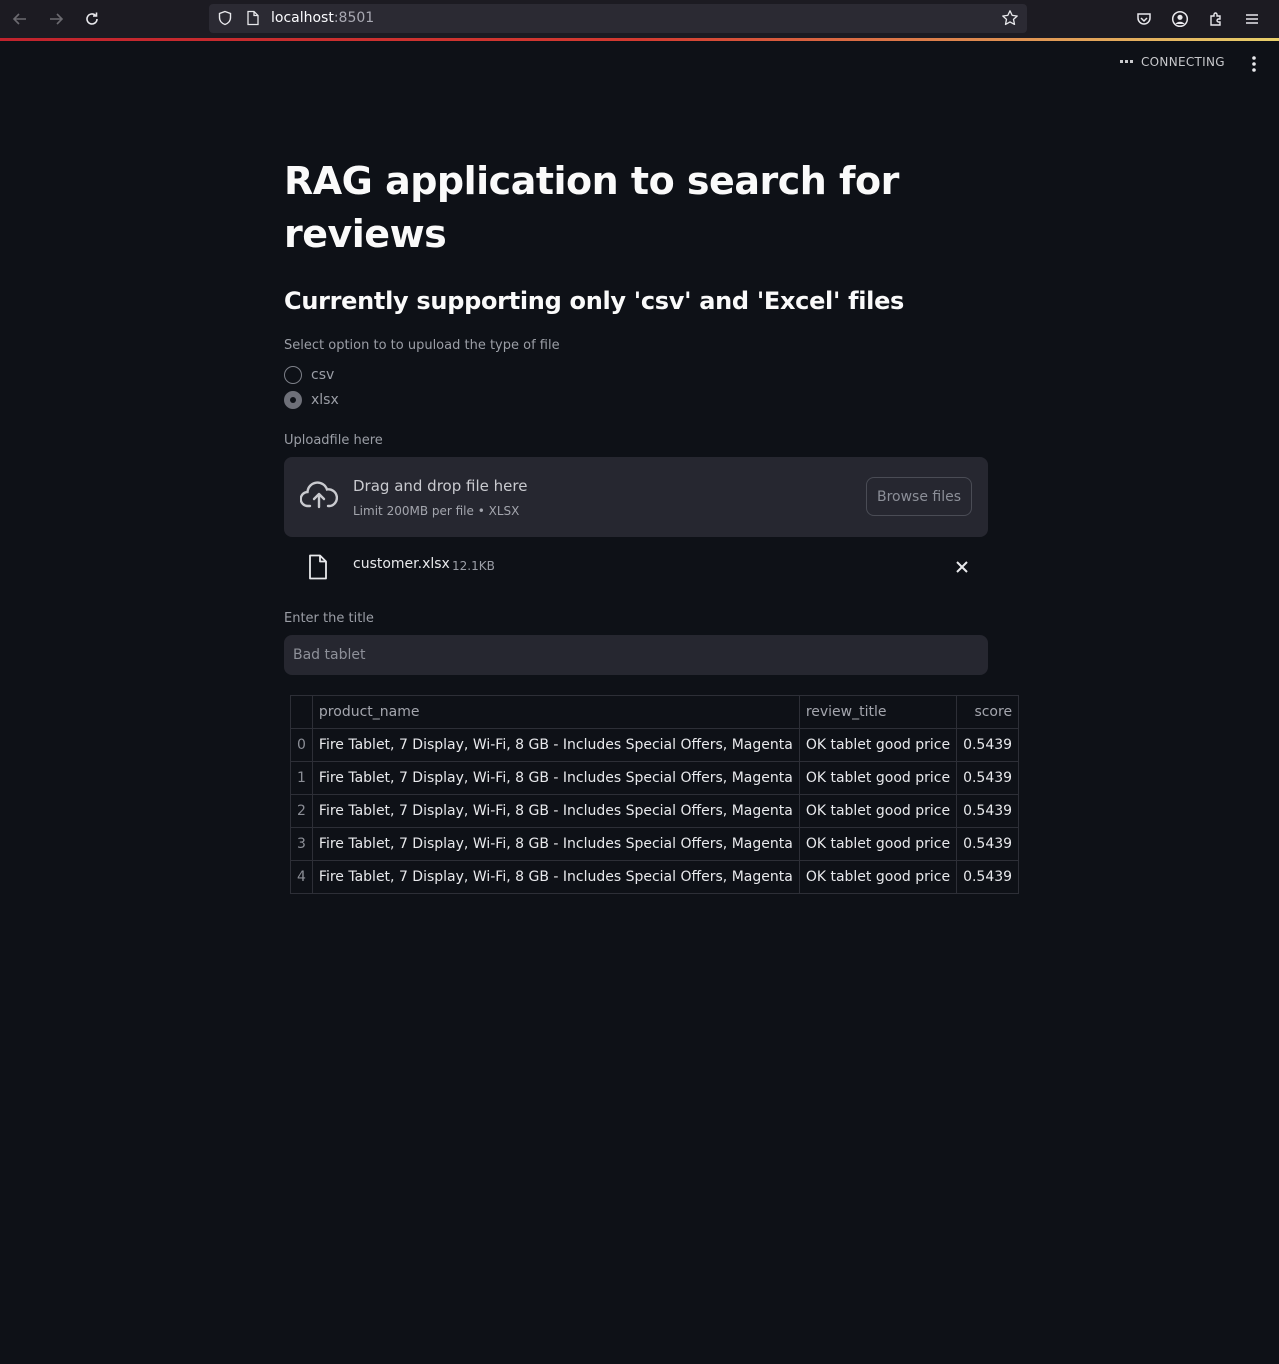 The height and width of the screenshot is (1364, 1279). I want to click on browser-toolbar: localhost:8501, so click(639, 19).